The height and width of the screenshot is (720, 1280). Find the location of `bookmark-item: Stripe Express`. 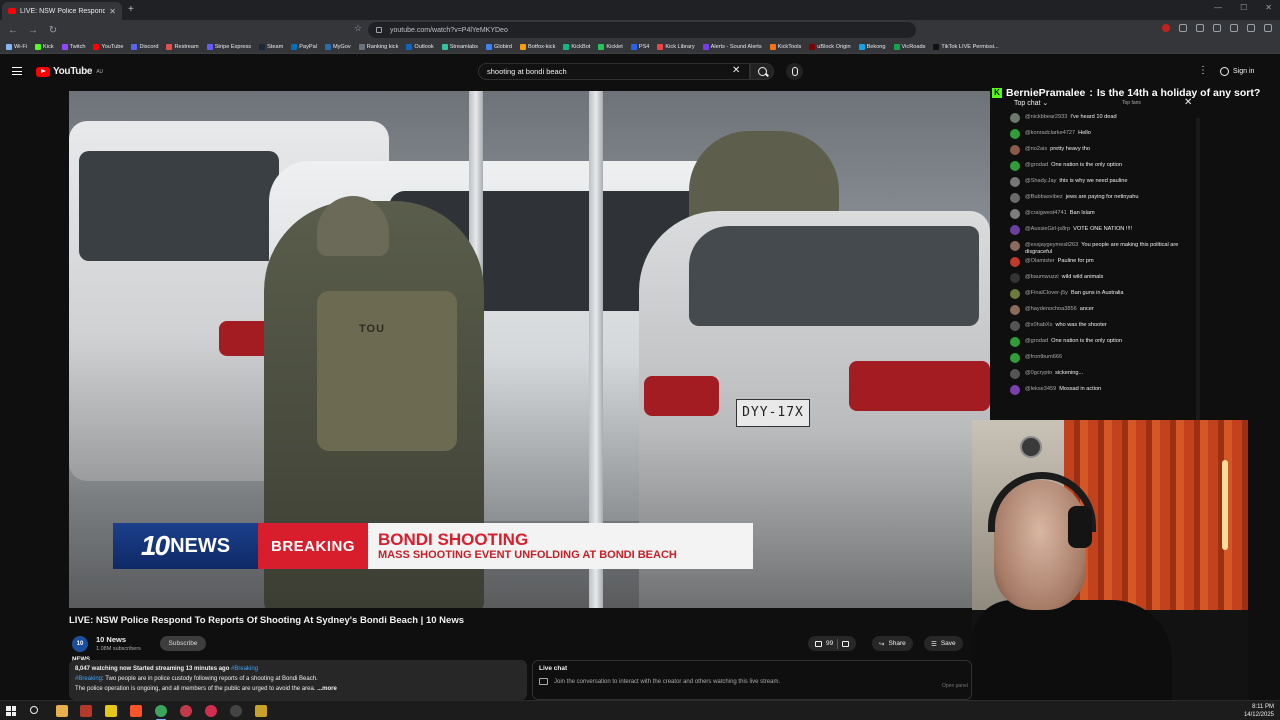

bookmark-item: Stripe Express is located at coordinates (228, 46).